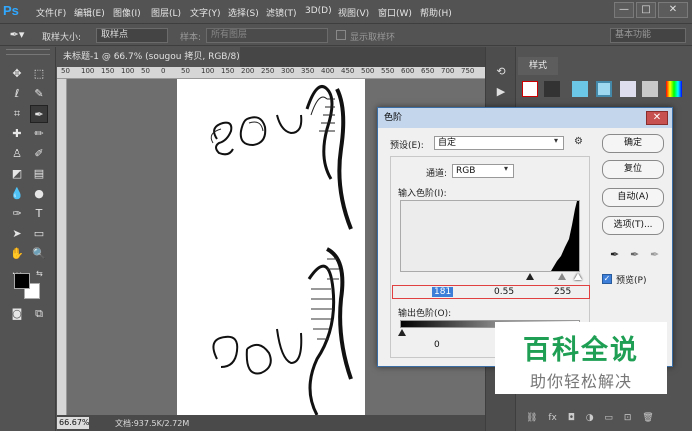  What do you see at coordinates (17, 35) in the screenshot?
I see `eyedropper-preset-icon: ✒▾` at bounding box center [17, 35].